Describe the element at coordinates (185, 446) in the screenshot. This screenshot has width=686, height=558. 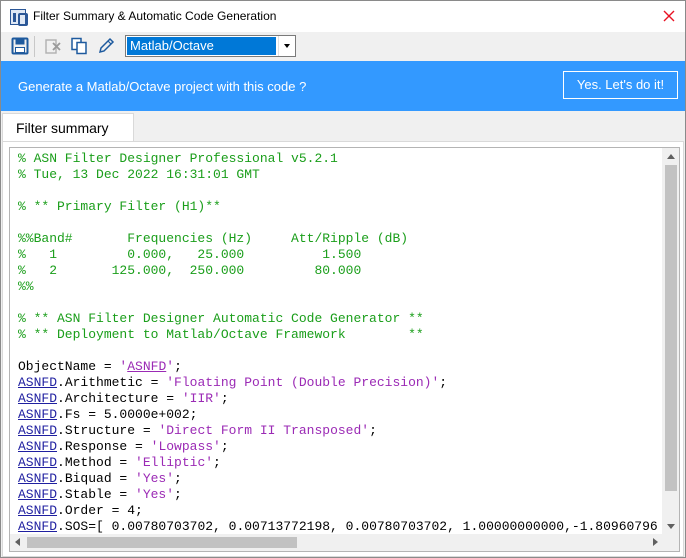
I see `code-segment: 'Lowpass'` at that location.